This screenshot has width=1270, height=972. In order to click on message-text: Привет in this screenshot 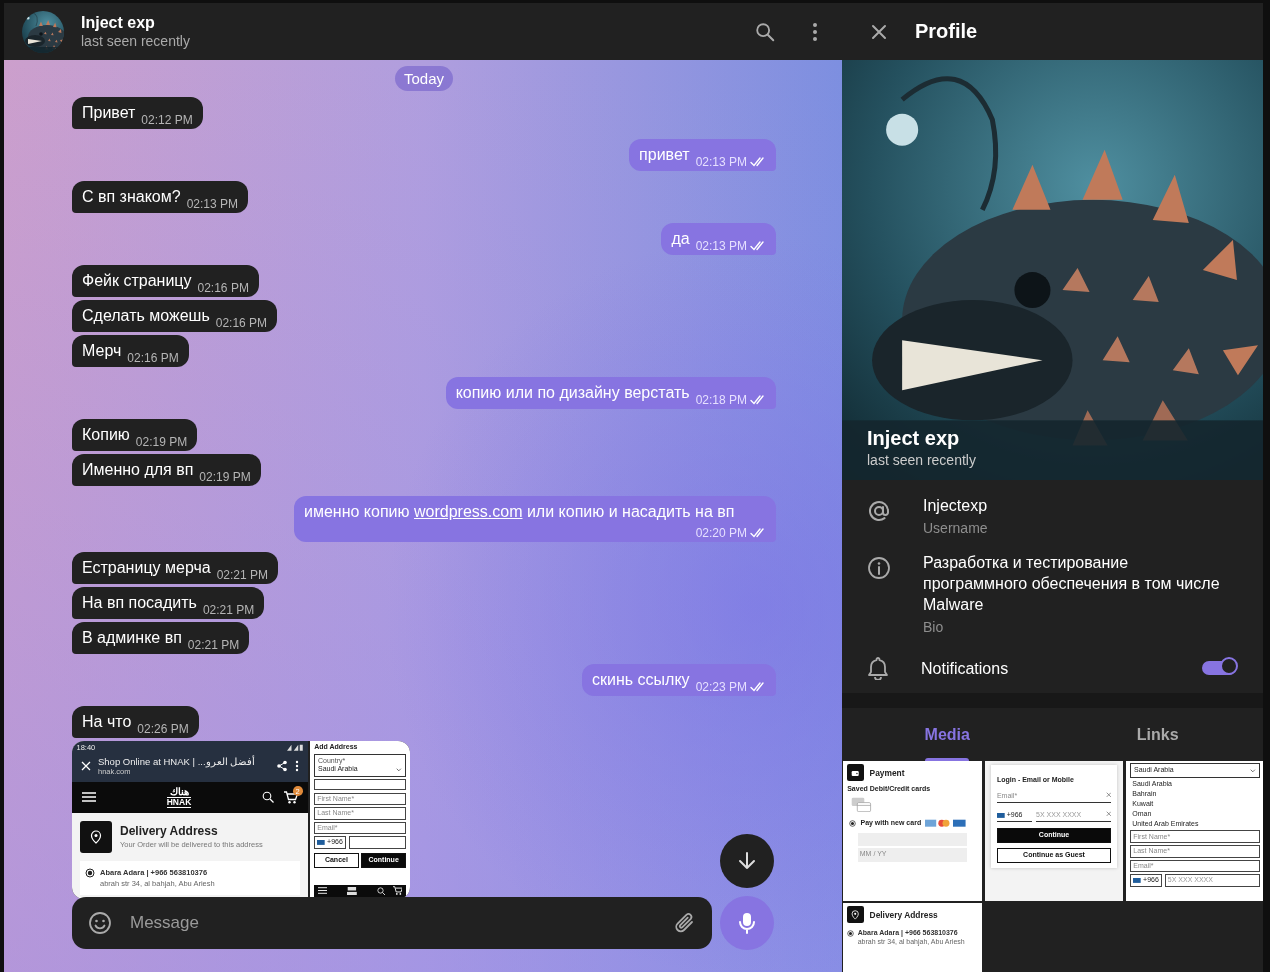, I will do `click(109, 113)`.